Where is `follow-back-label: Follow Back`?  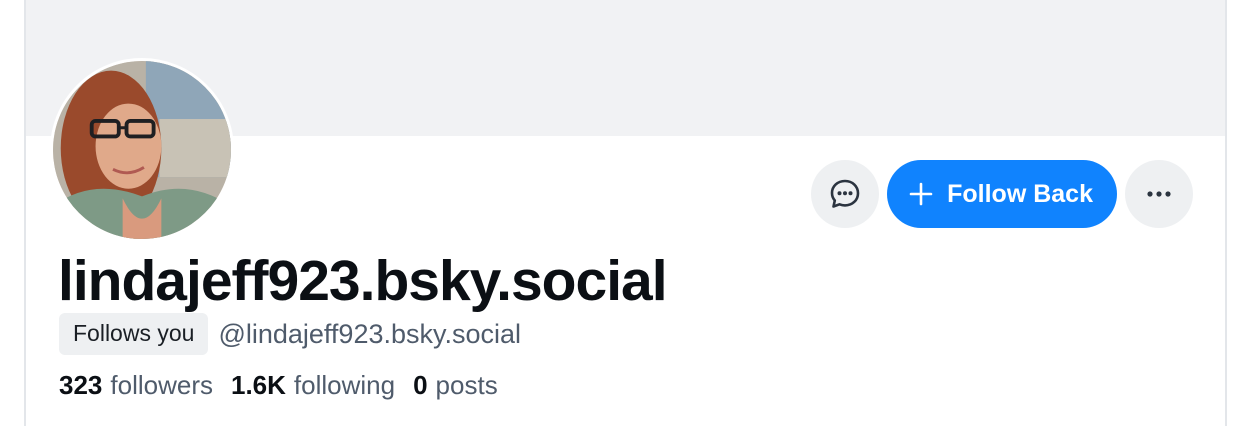 follow-back-label: Follow Back is located at coordinates (1020, 193).